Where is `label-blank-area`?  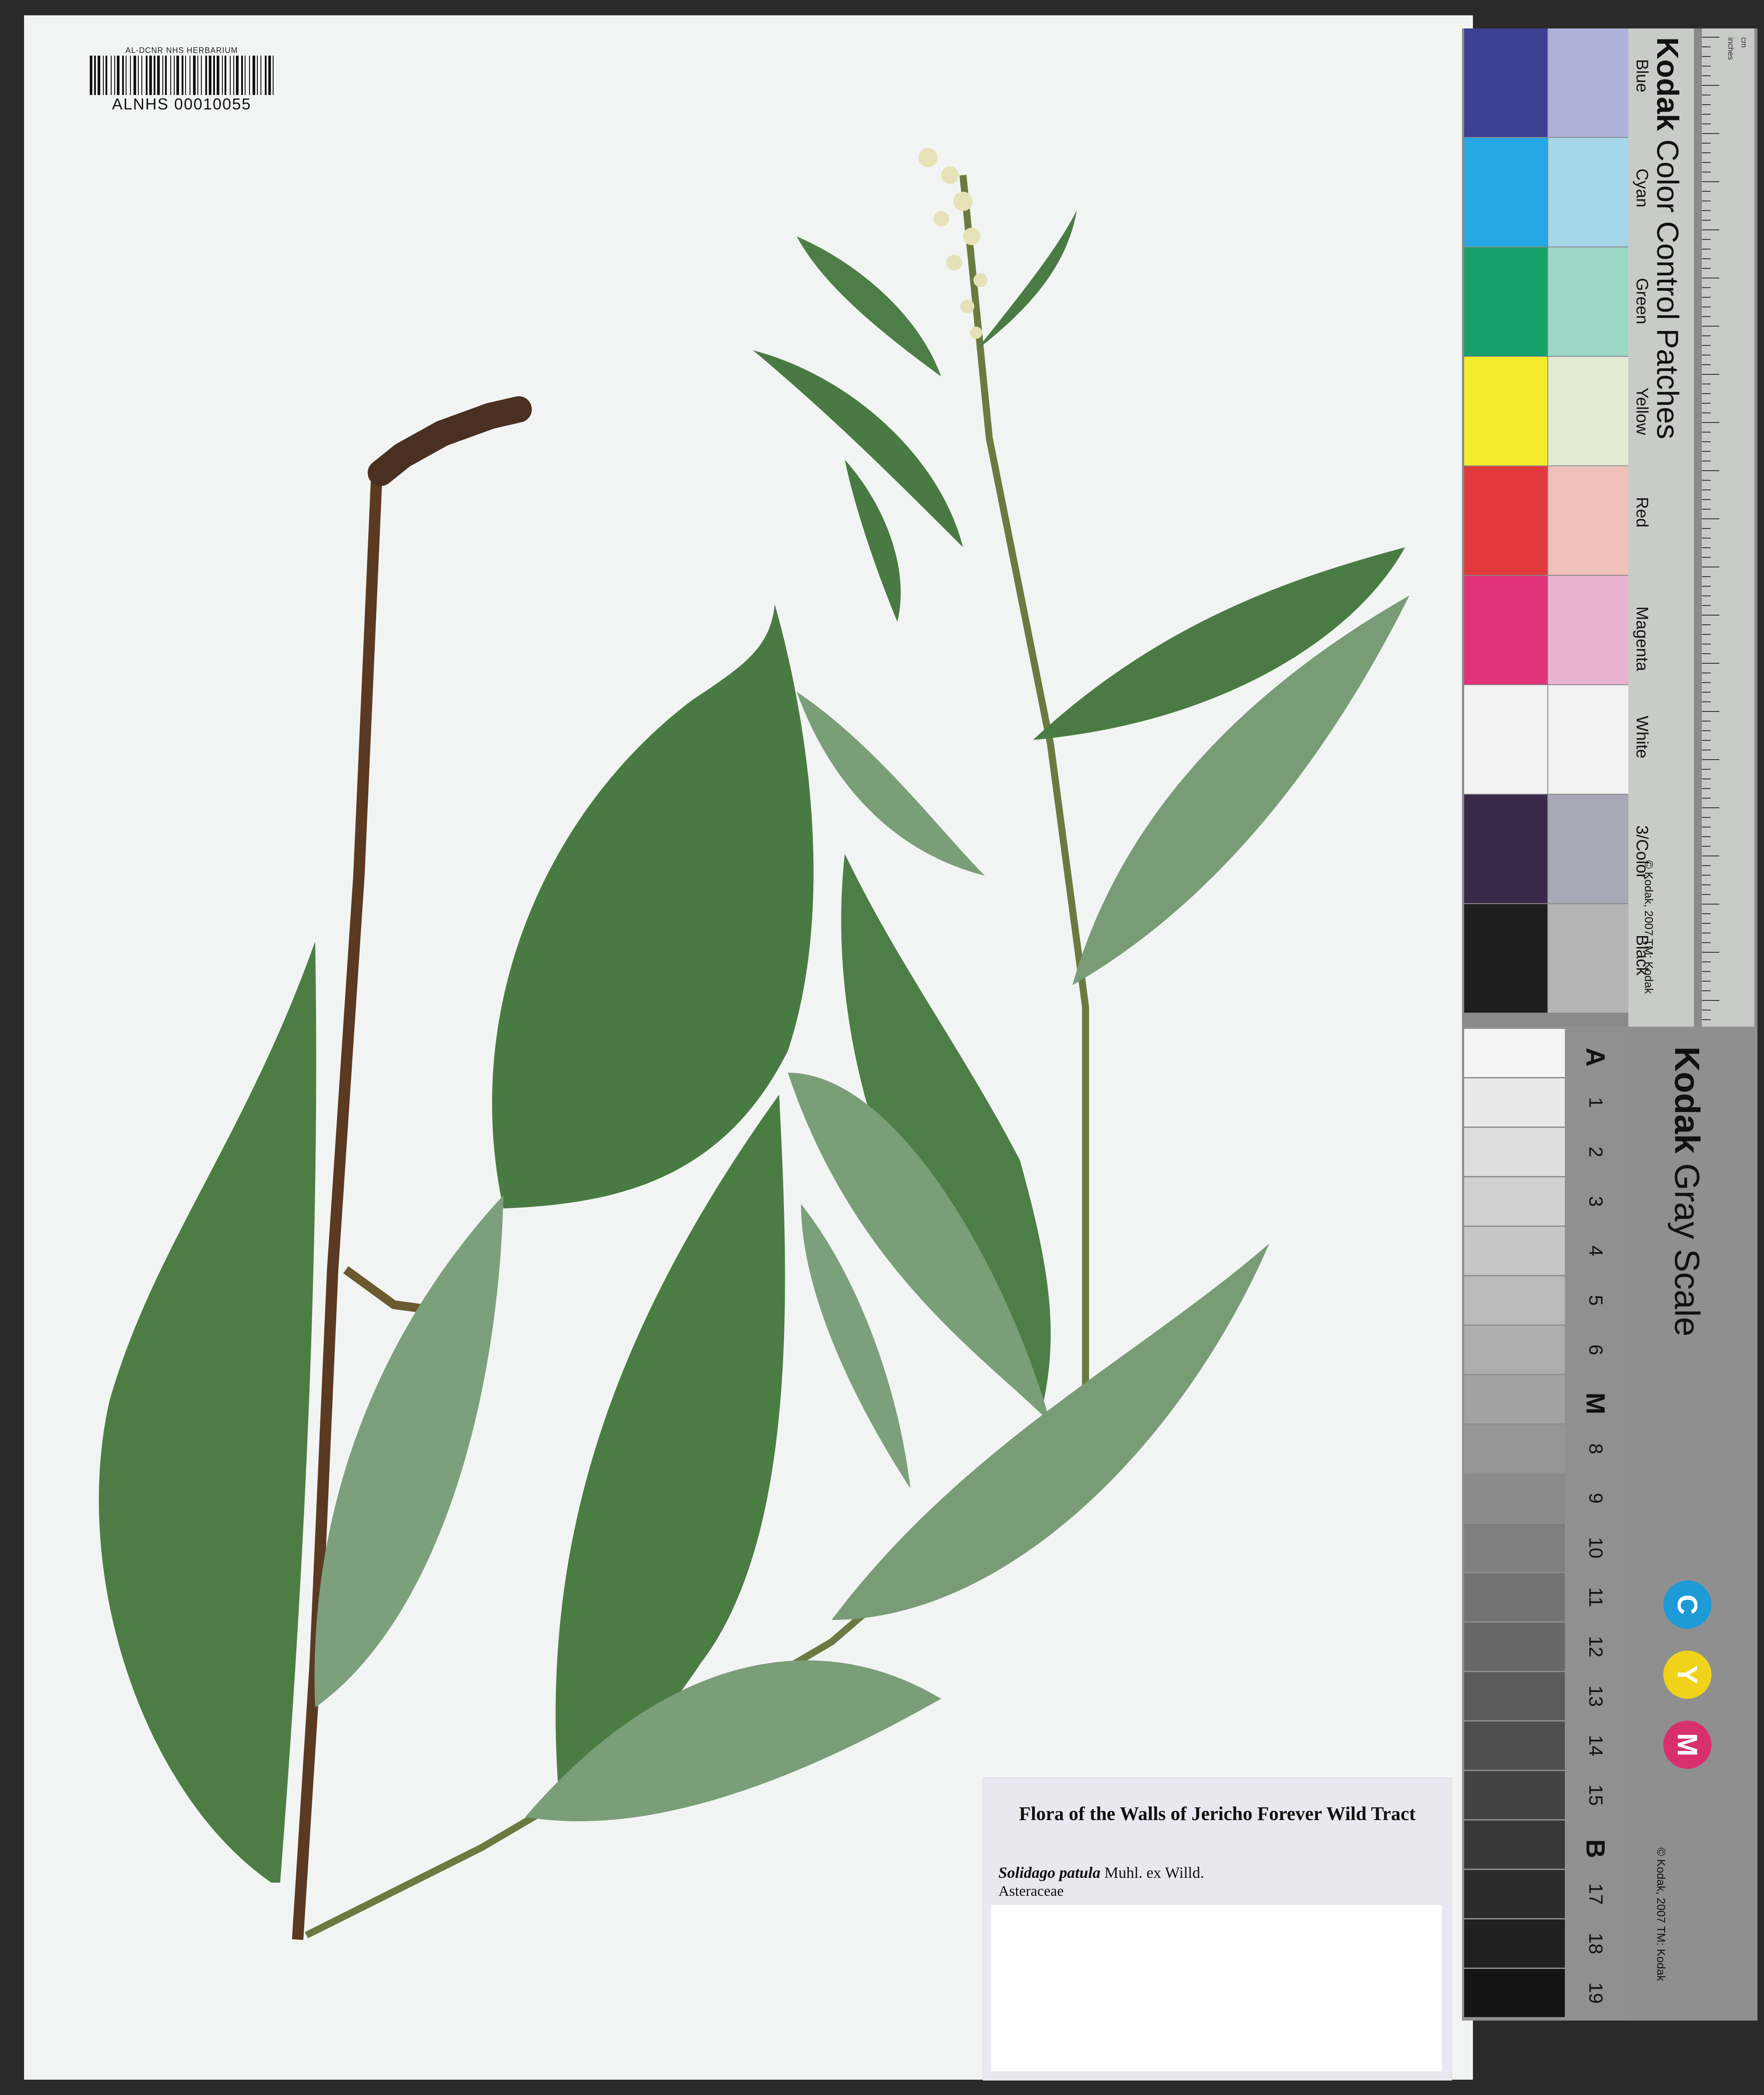 label-blank-area is located at coordinates (1216, 1988).